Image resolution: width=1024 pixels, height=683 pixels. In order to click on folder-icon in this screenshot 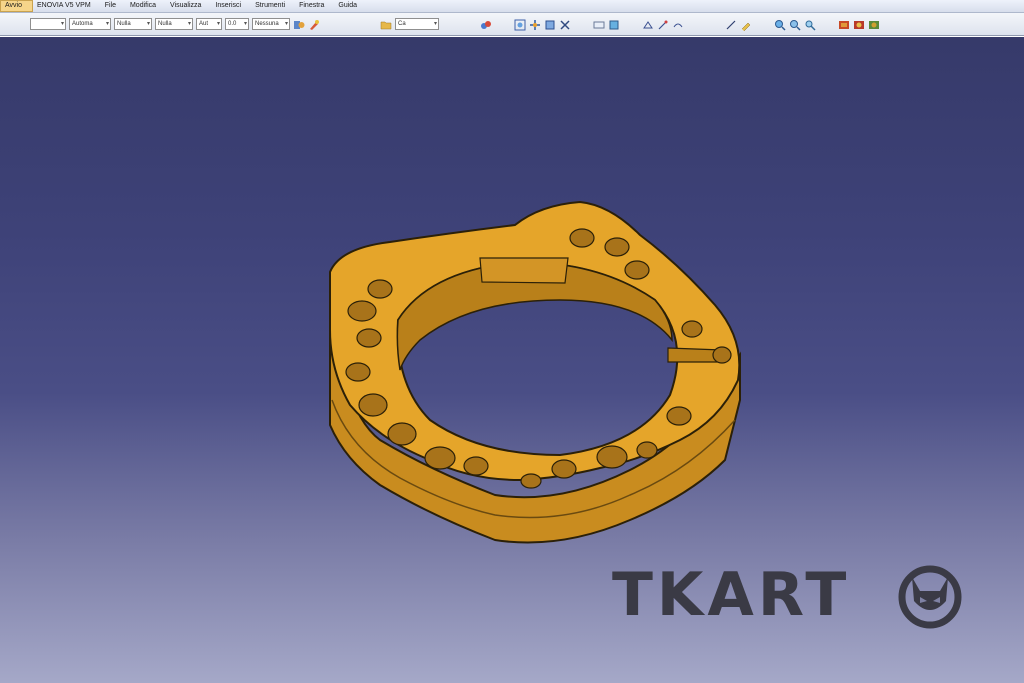, I will do `click(386, 24)`.